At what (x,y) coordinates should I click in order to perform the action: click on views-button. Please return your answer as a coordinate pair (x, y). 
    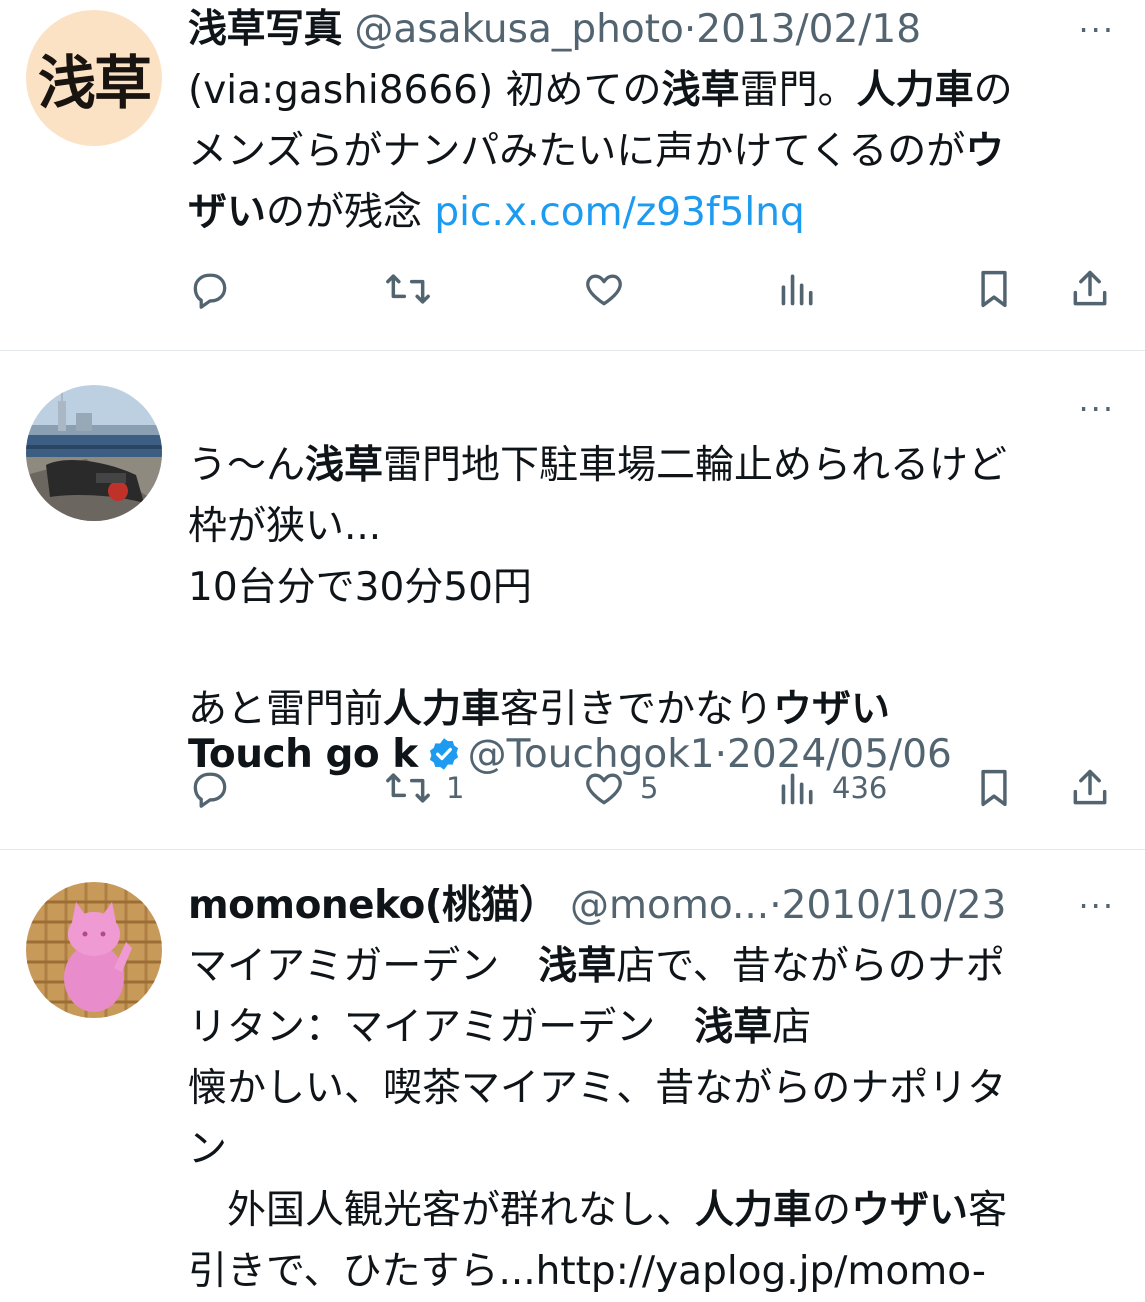
    Looking at the image, I should click on (798, 289).